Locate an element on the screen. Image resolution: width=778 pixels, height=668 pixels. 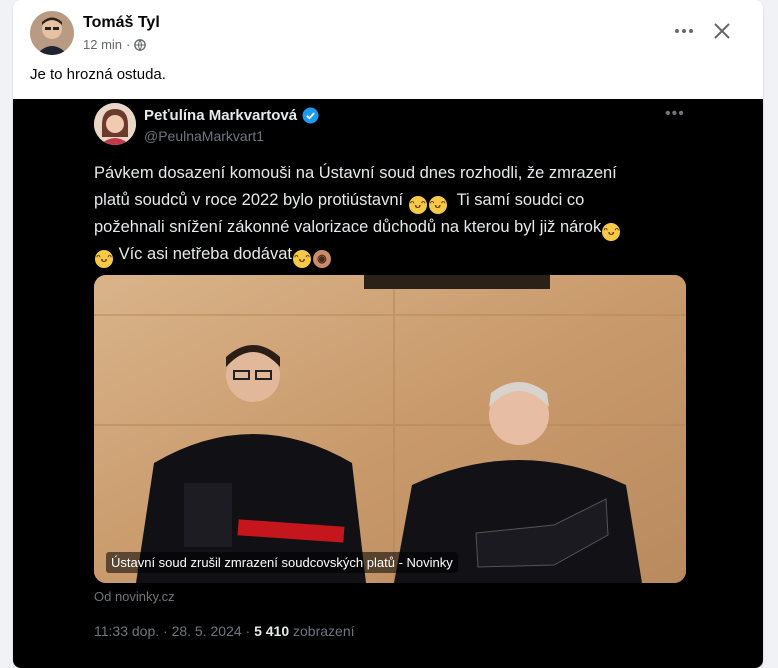
post-header: Tomáš Tyl 12 min · is located at coordinates (388, 31).